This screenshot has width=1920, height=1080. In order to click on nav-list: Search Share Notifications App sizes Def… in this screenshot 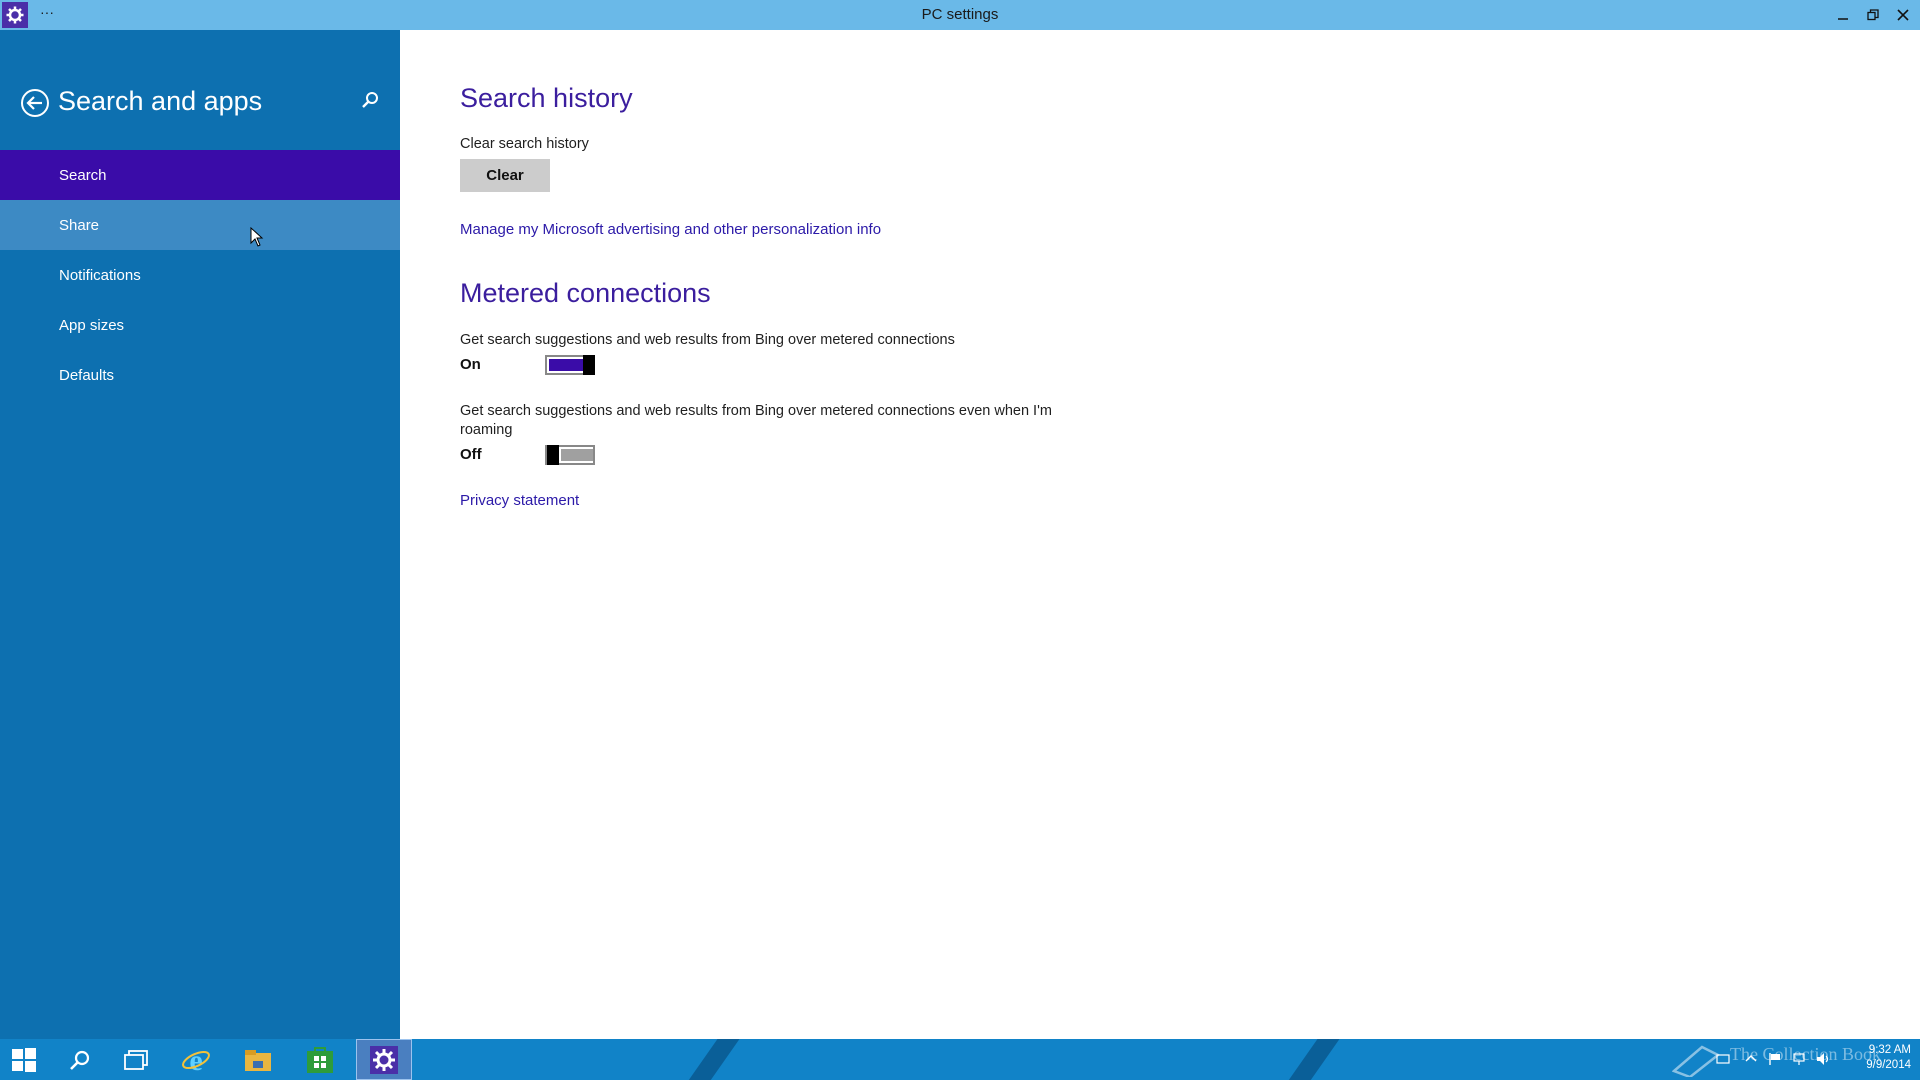, I will do `click(200, 275)`.